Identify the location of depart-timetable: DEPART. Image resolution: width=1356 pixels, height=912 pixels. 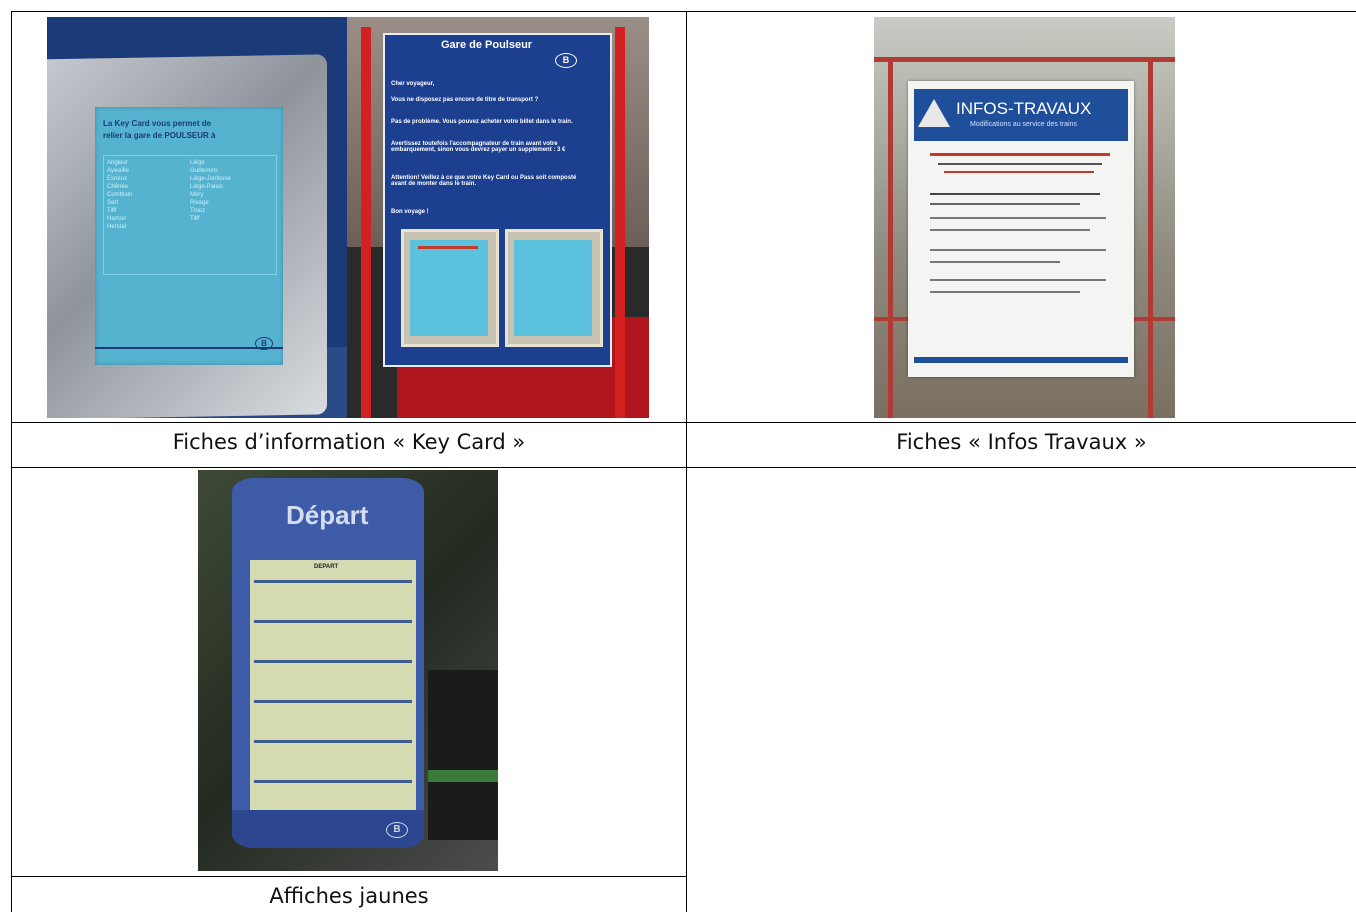
(333, 685).